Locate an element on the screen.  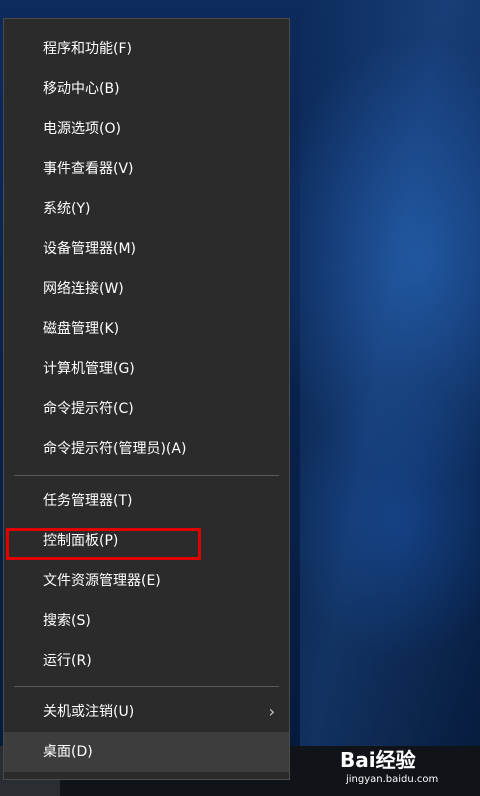
menu-item-programs-features: 程序和功能(F) is located at coordinates (146, 49).